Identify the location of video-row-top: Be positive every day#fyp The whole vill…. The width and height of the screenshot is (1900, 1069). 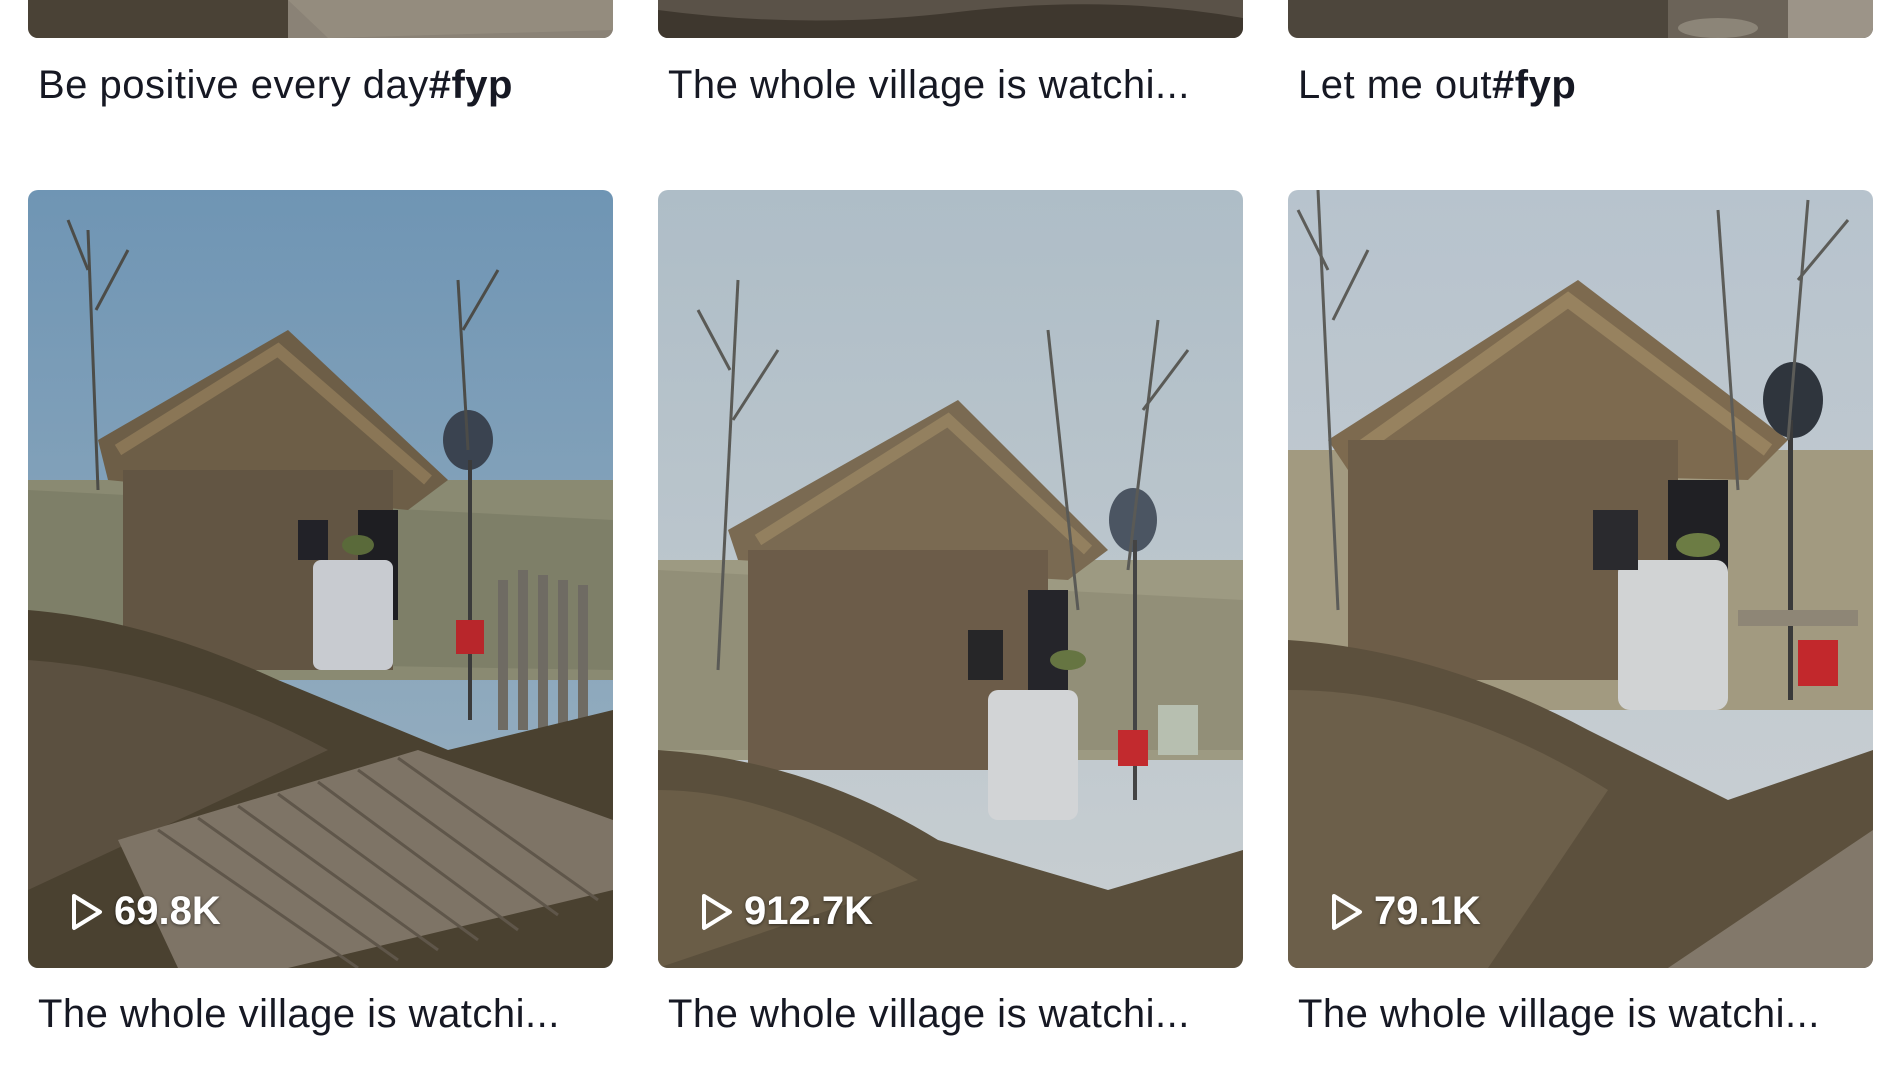
(950, 60).